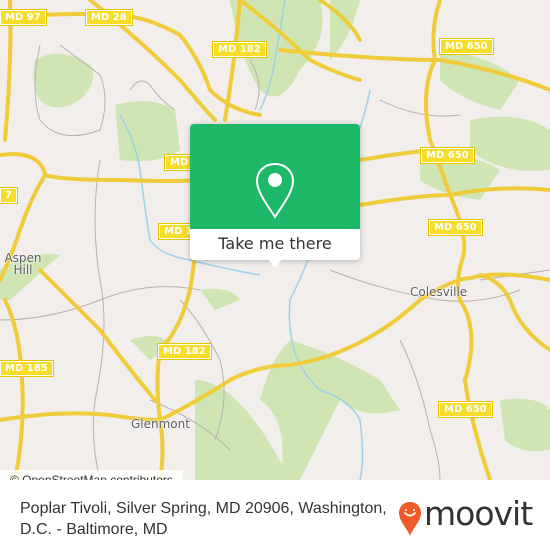 This screenshot has height=550, width=550. What do you see at coordinates (275, 244) in the screenshot?
I see `take-me-there-button: Take me there` at bounding box center [275, 244].